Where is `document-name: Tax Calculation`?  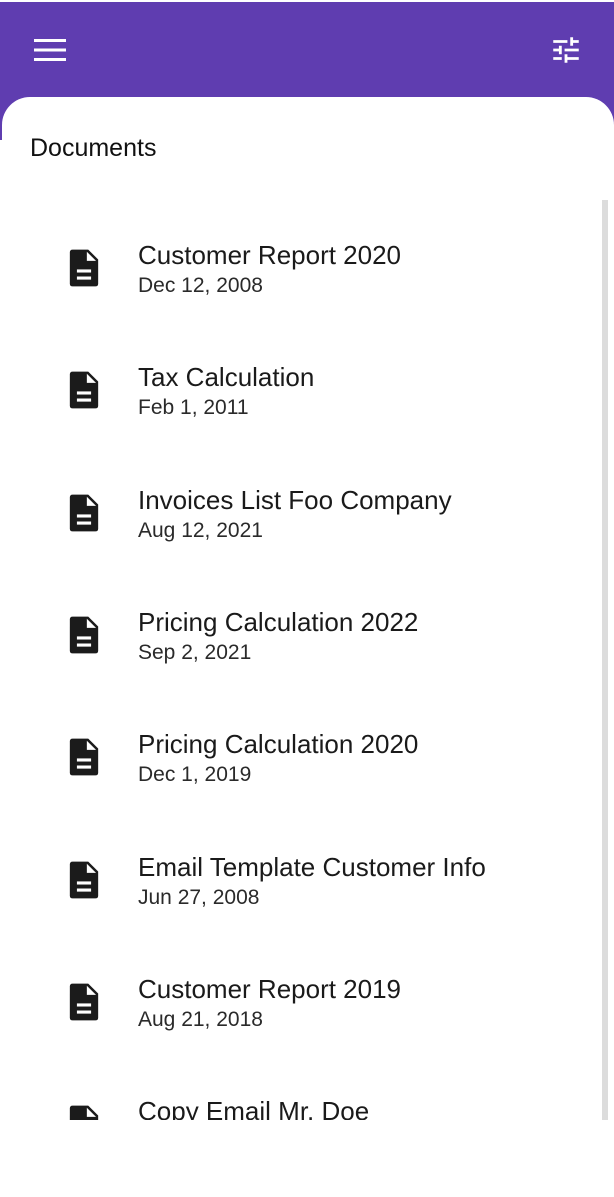
document-name: Tax Calculation is located at coordinates (226, 377).